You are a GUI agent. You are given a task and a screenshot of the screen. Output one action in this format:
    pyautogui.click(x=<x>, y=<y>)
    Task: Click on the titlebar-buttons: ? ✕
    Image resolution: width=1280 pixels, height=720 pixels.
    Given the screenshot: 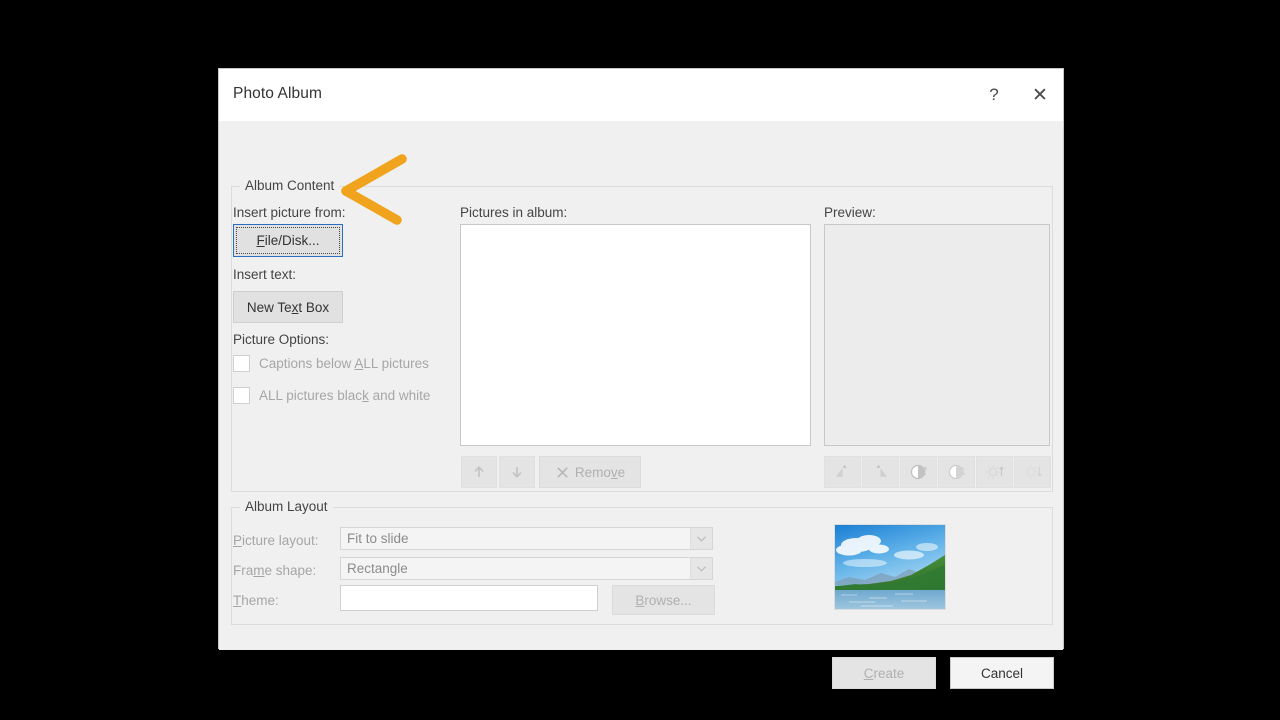 What is the action you would take?
    pyautogui.click(x=1017, y=95)
    